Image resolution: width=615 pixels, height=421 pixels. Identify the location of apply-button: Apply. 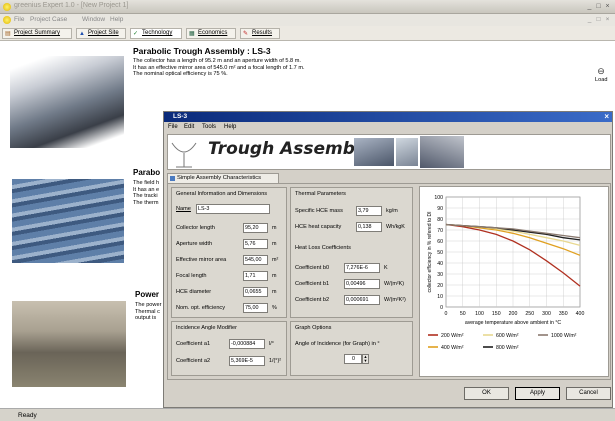
(537, 393).